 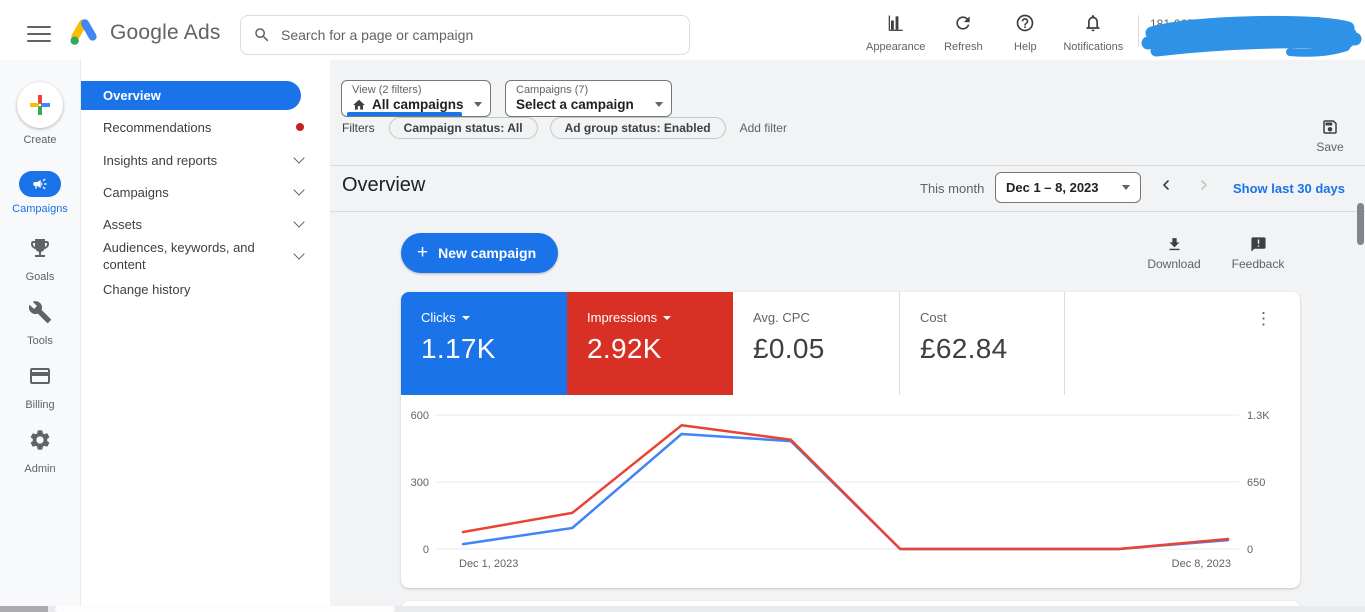 What do you see at coordinates (1093, 33) in the screenshot?
I see `notifications-button: Notifications` at bounding box center [1093, 33].